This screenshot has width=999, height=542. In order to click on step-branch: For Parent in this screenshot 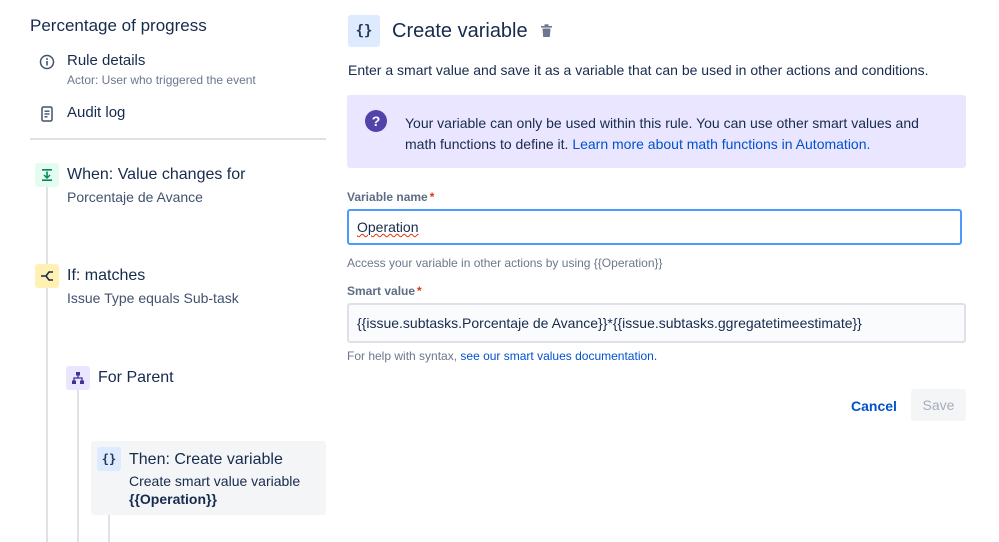, I will do `click(120, 378)`.